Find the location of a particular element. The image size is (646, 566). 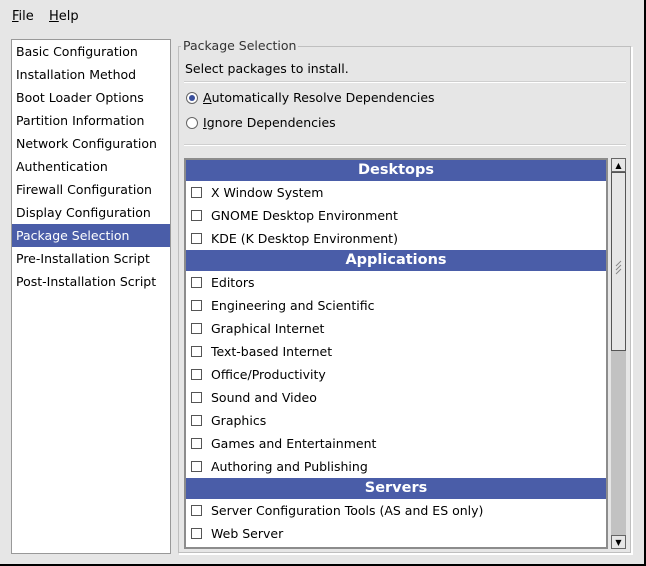

radio-selected-icon is located at coordinates (192, 97).